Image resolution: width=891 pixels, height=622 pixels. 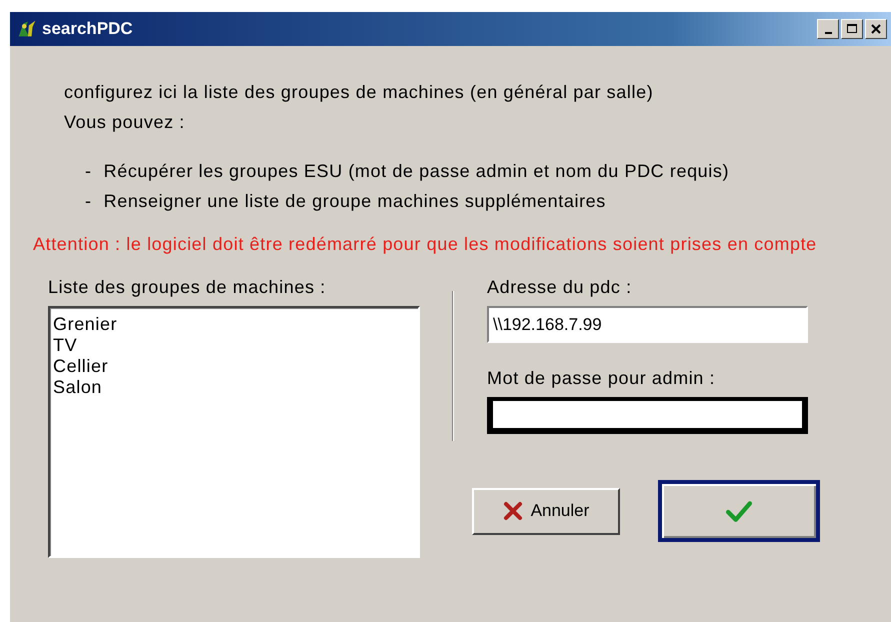 I want to click on list-item: Salon, so click(x=234, y=387).